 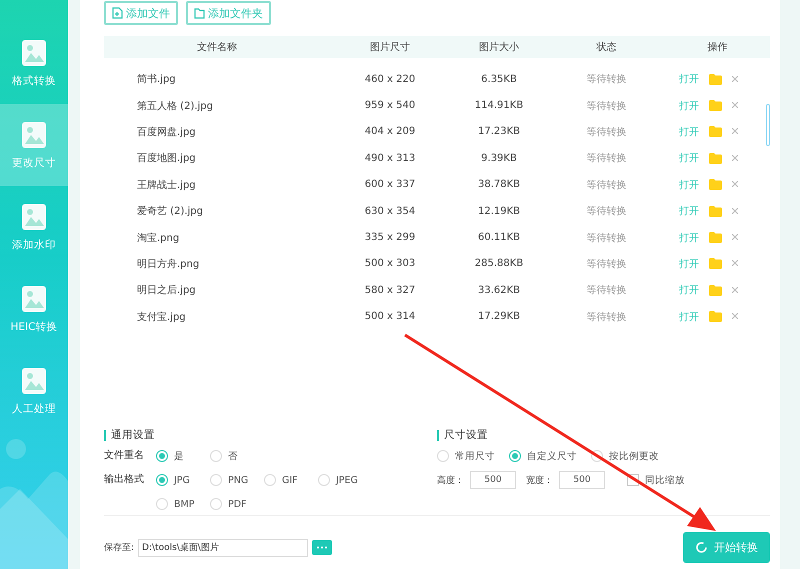 What do you see at coordinates (156, 79) in the screenshot?
I see `file-name: 简书.jpg` at bounding box center [156, 79].